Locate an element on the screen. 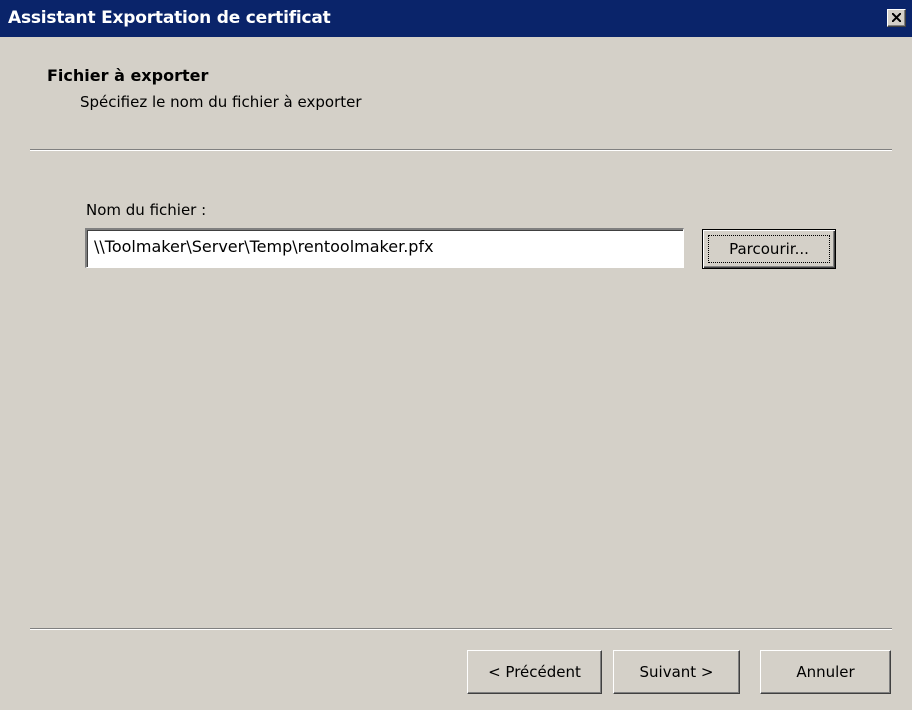 The height and width of the screenshot is (710, 912). cancel-button: Annuler is located at coordinates (825, 672).